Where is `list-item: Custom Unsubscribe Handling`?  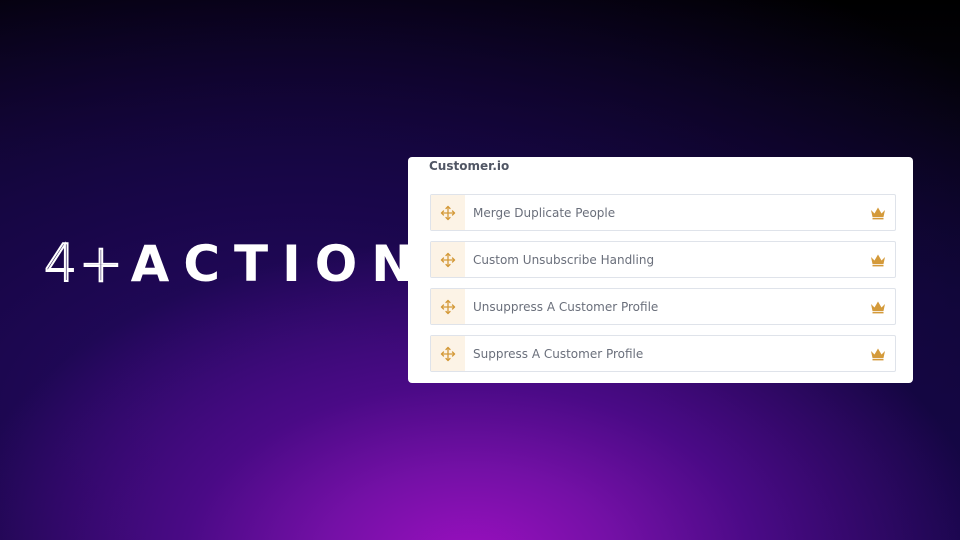
list-item: Custom Unsubscribe Handling is located at coordinates (663, 259).